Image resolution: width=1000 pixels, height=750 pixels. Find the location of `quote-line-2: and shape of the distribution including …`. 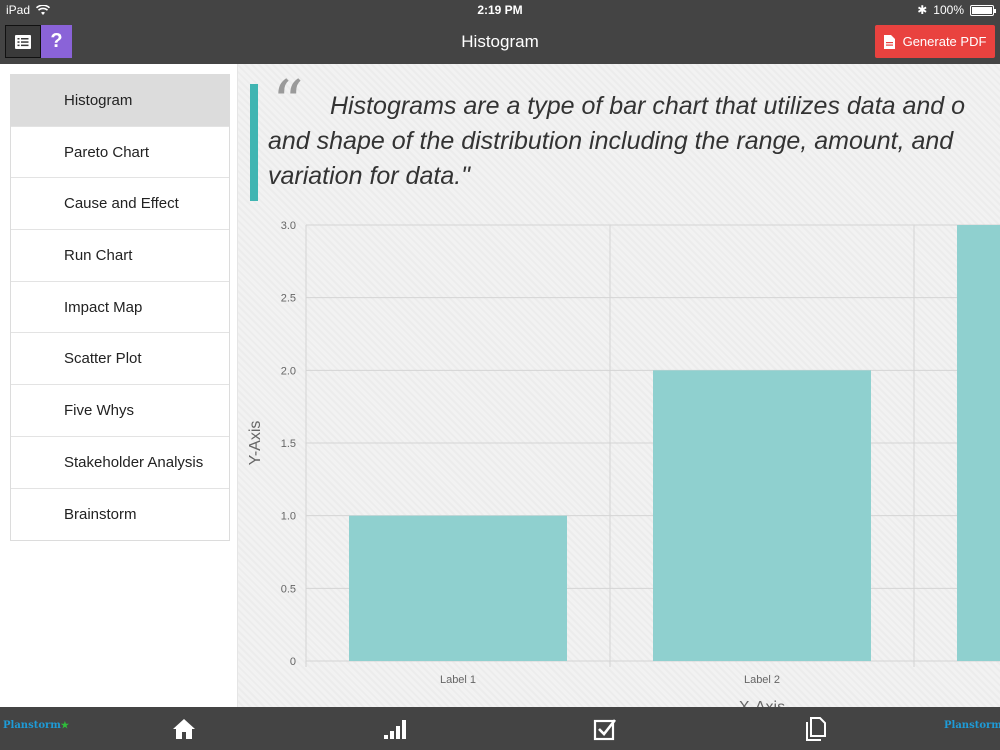

quote-line-2: and shape of the distribution including … is located at coordinates (611, 141).